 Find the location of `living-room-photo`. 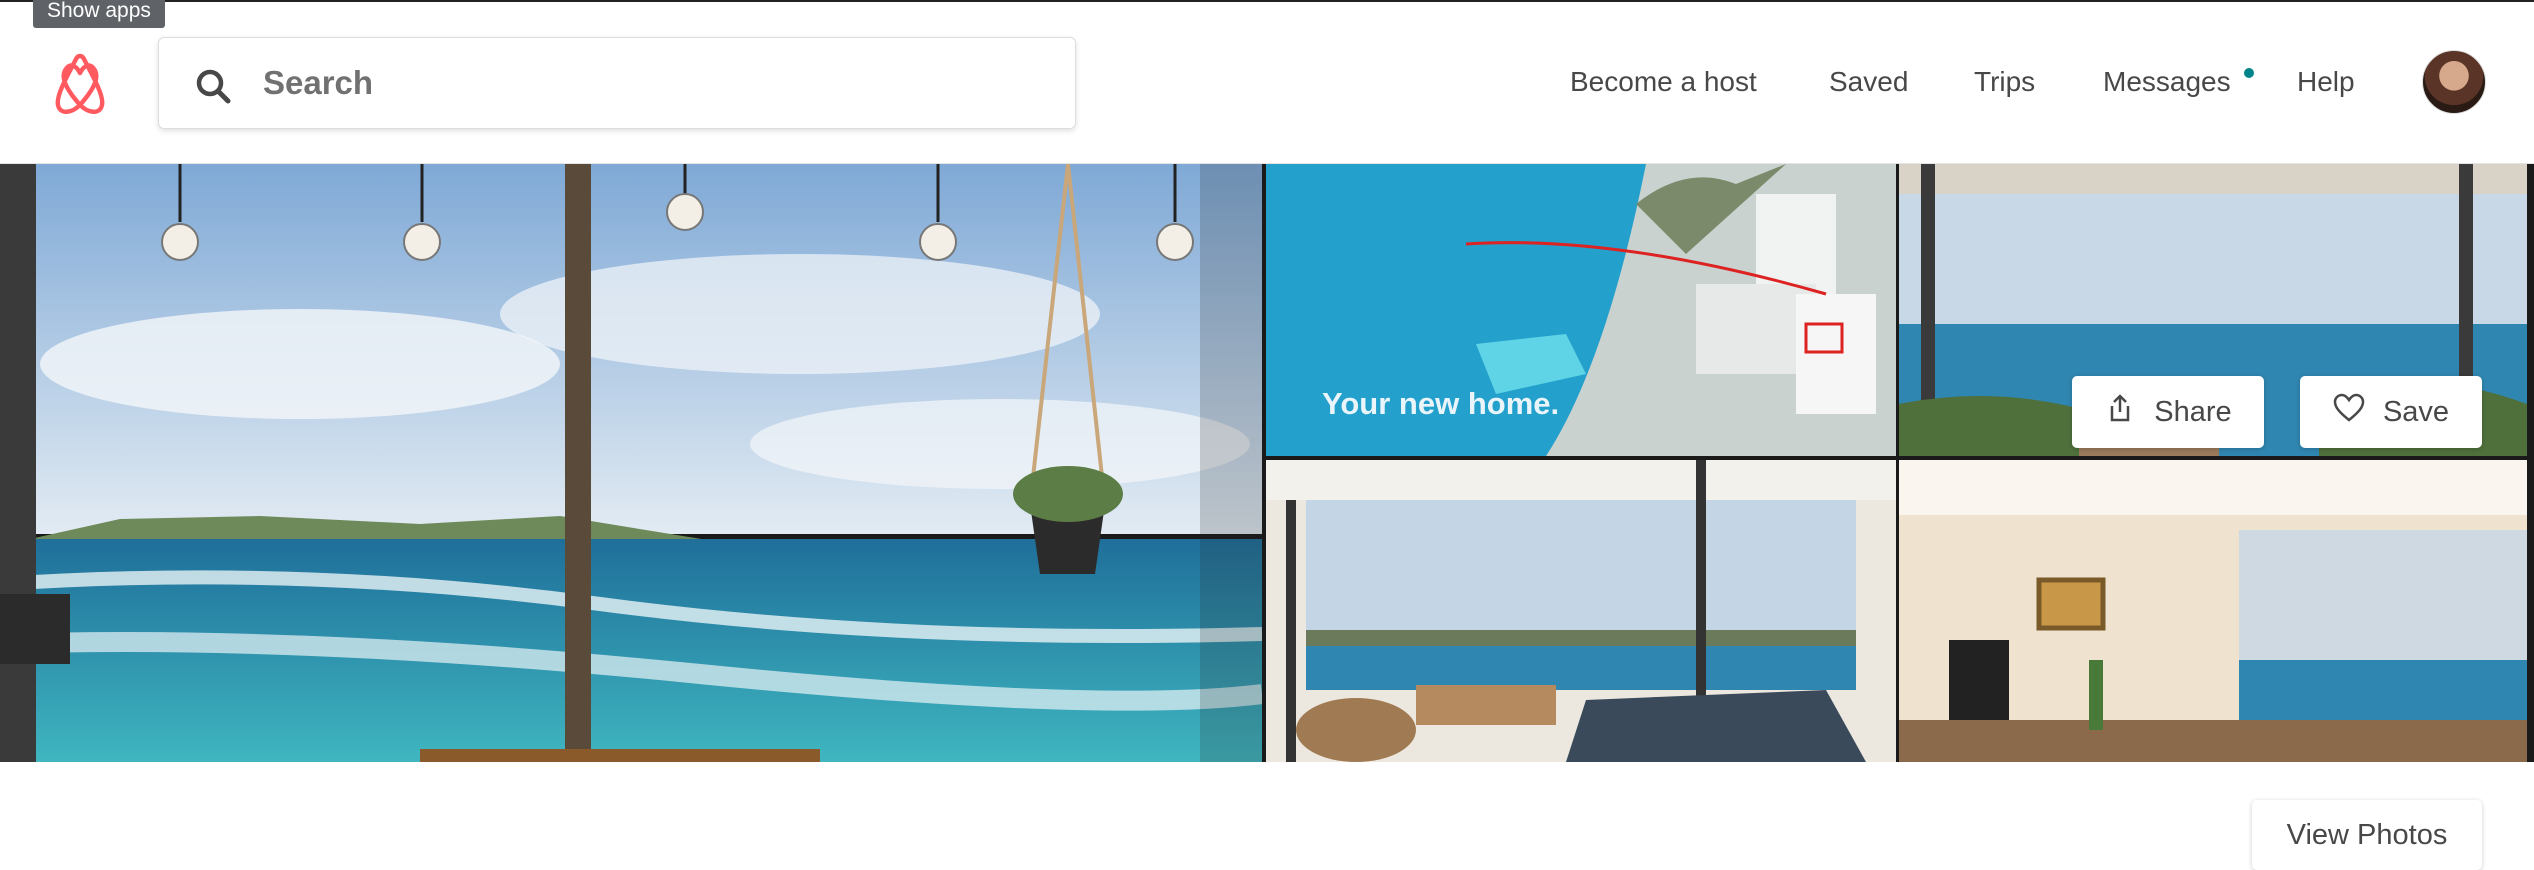

living-room-photo is located at coordinates (1581, 611).